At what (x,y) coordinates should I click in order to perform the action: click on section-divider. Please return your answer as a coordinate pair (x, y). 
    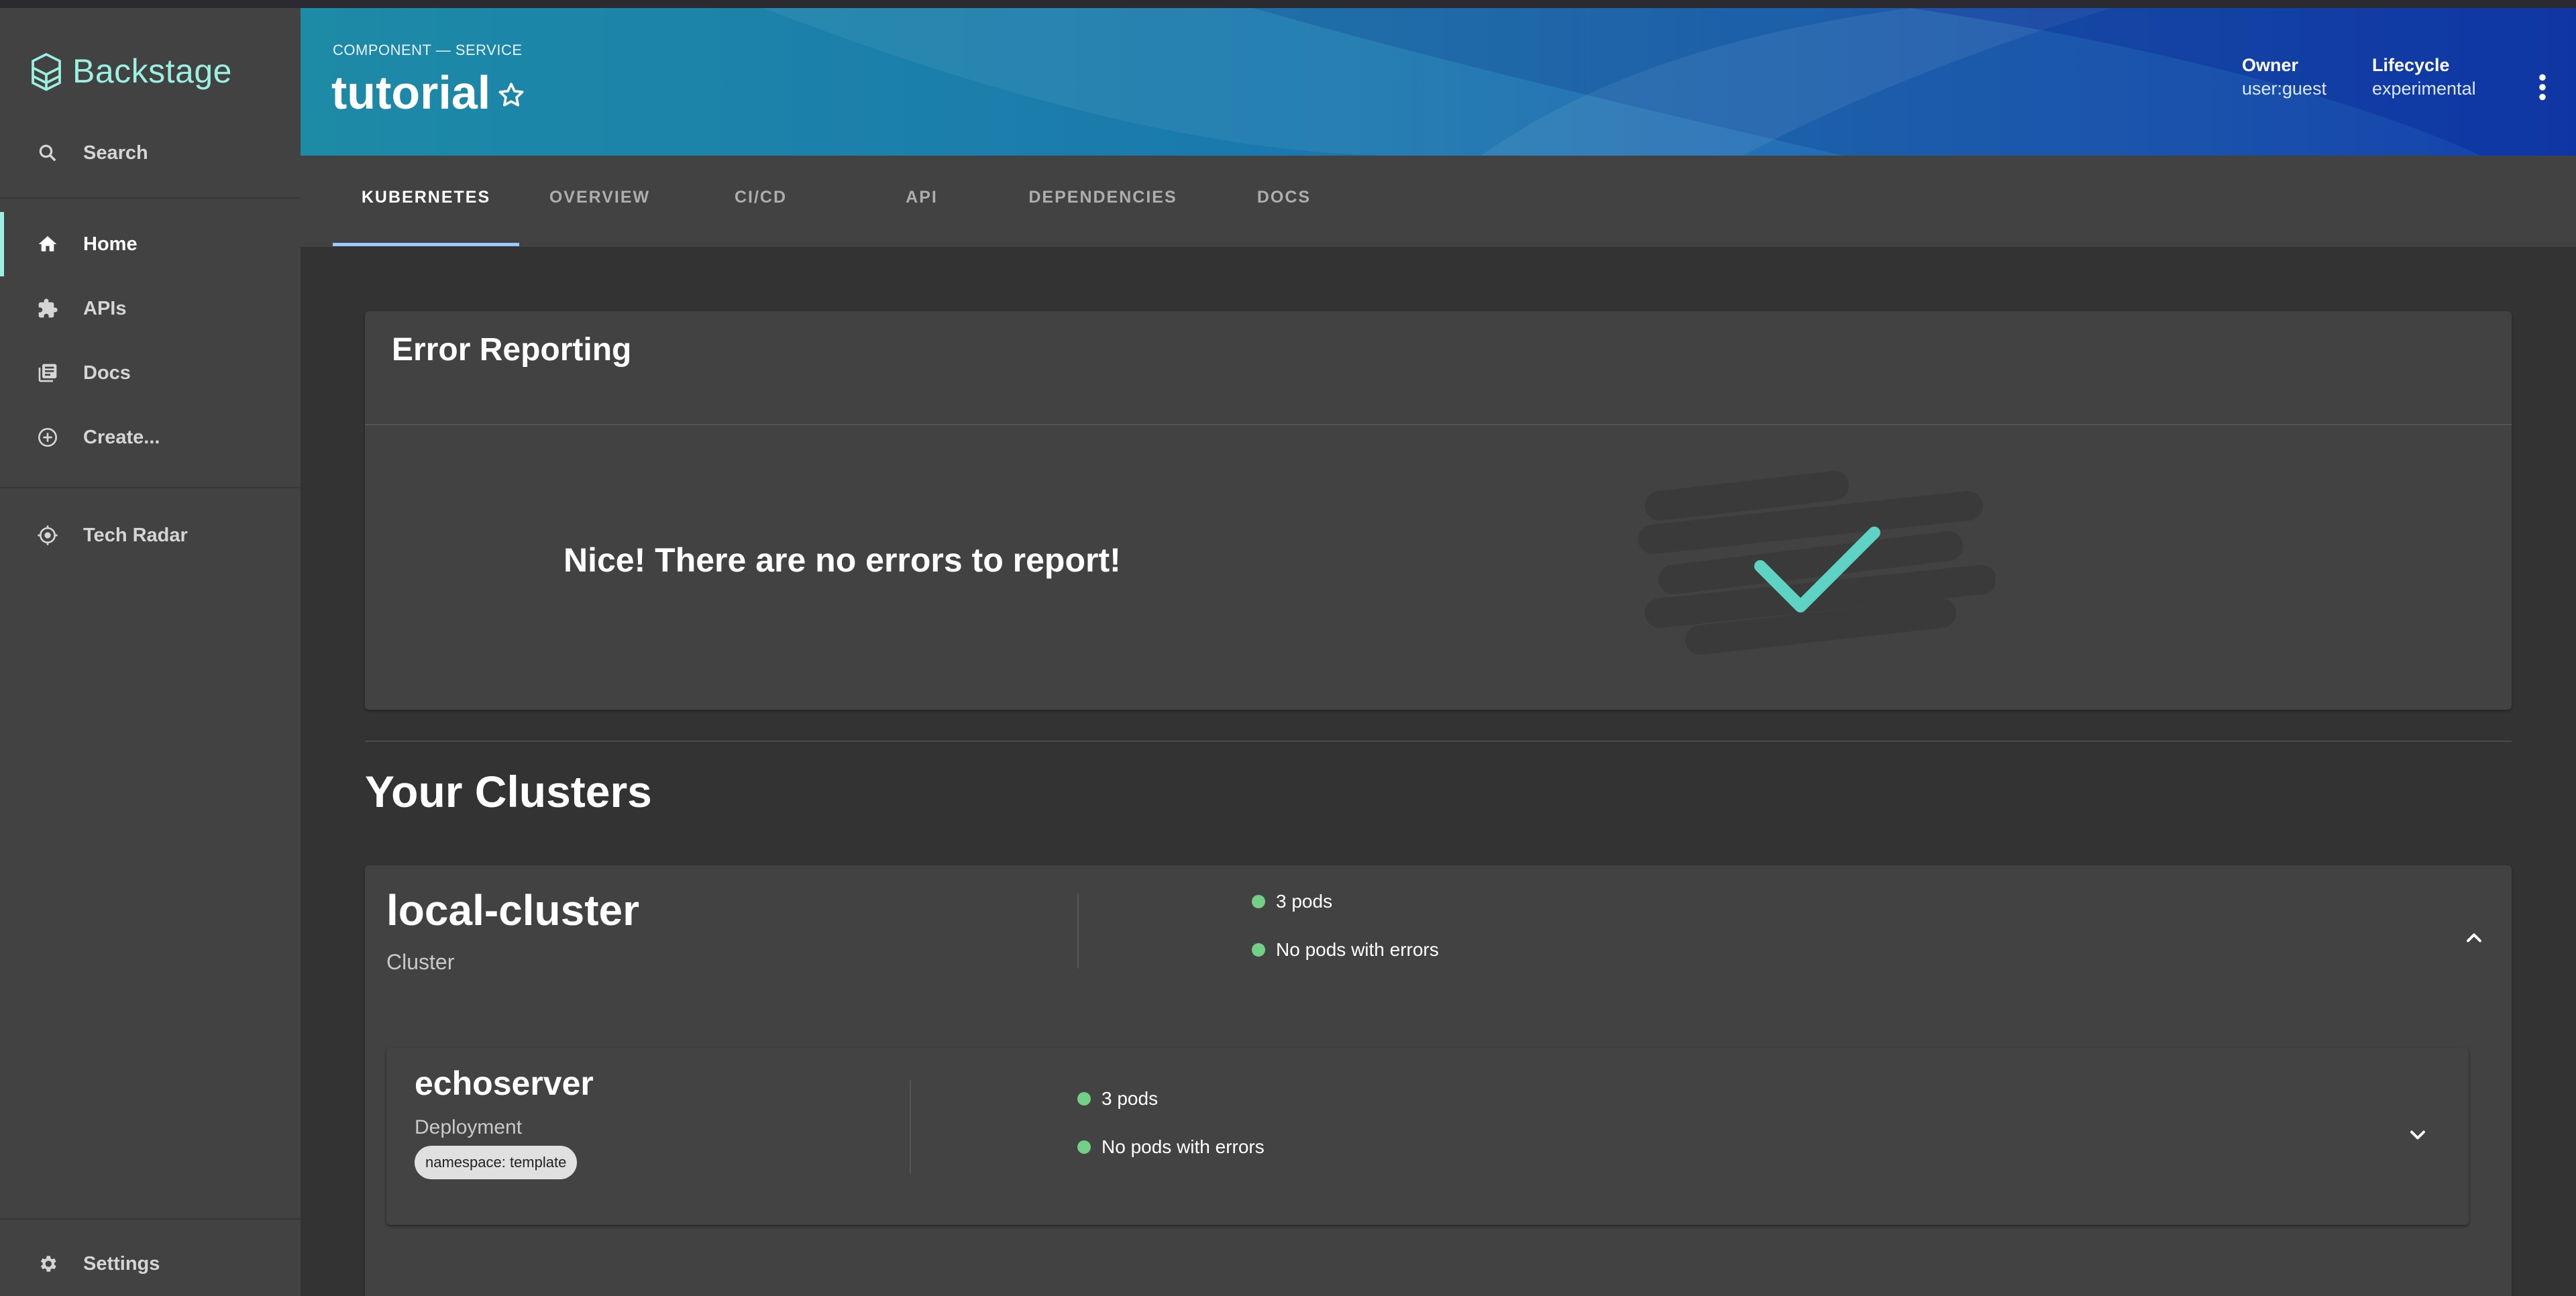
    Looking at the image, I should click on (1438, 741).